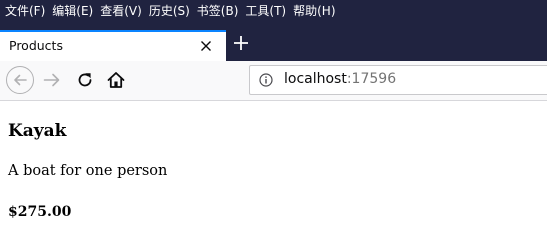 This screenshot has width=547, height=243. Describe the element at coordinates (22, 11) in the screenshot. I see `menu-file: 文件(F)` at that location.